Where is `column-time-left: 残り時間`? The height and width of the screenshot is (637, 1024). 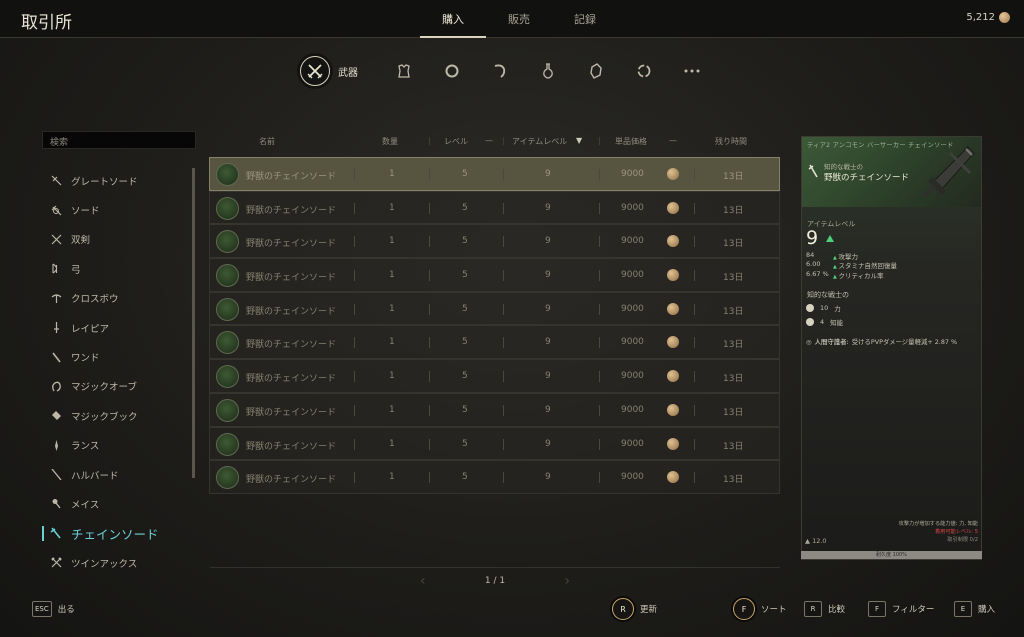 column-time-left: 残り時間 is located at coordinates (731, 141).